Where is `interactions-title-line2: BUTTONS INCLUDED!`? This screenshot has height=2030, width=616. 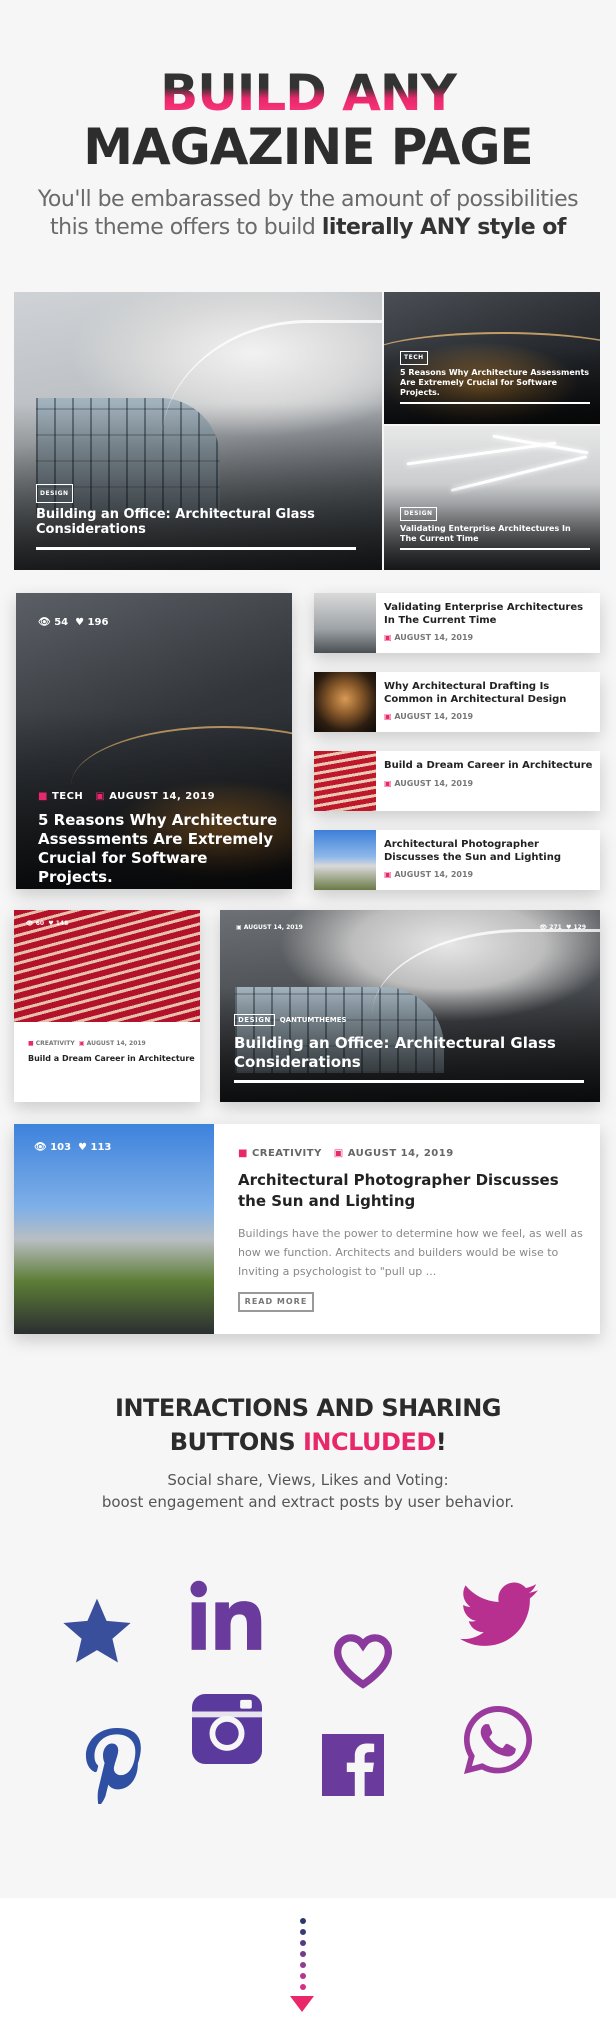
interactions-title-line2: BUTTONS INCLUDED! is located at coordinates (308, 1442).